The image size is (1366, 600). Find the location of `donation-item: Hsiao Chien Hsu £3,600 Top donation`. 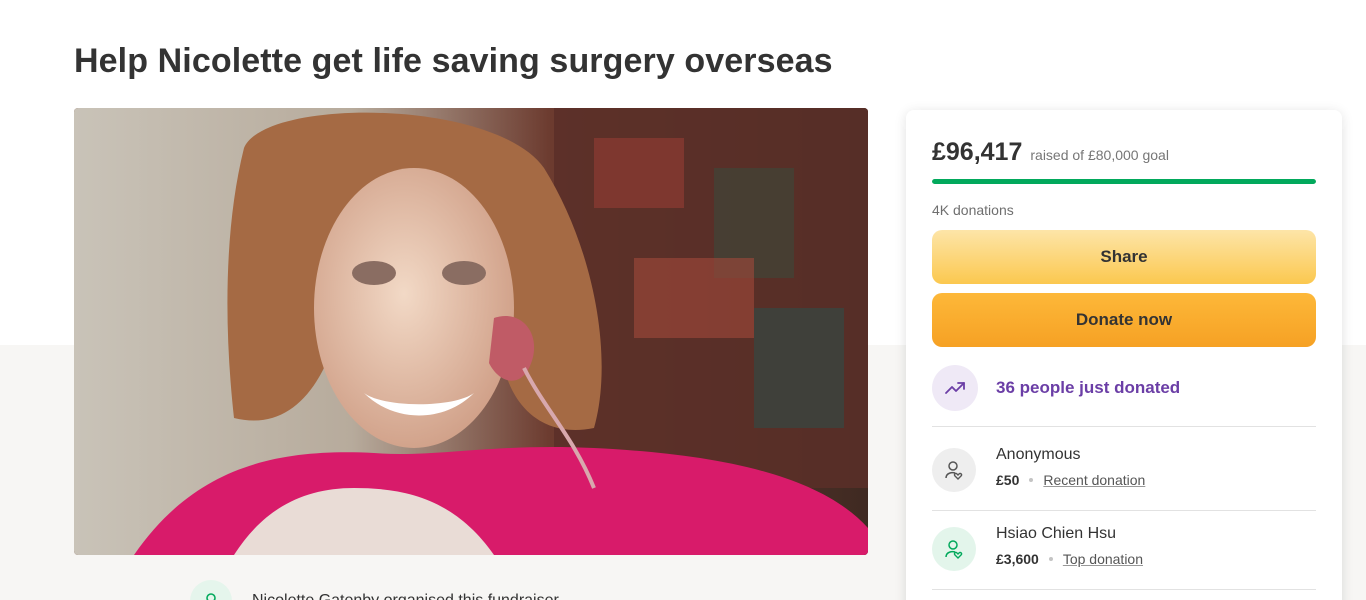

donation-item: Hsiao Chien Hsu £3,600 Top donation is located at coordinates (1037, 548).